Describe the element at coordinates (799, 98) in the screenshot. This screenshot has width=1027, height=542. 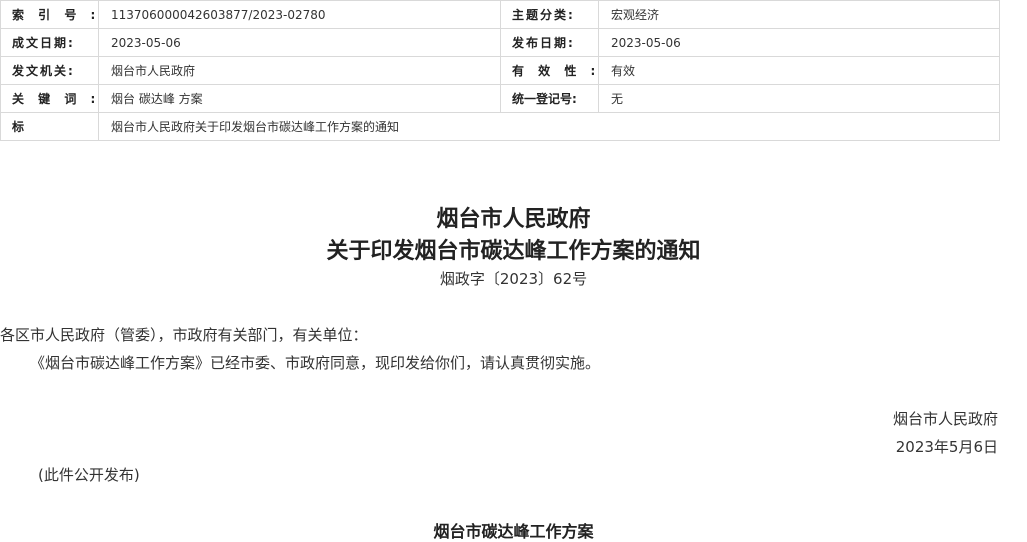
I see `reg-no-value: 无` at that location.